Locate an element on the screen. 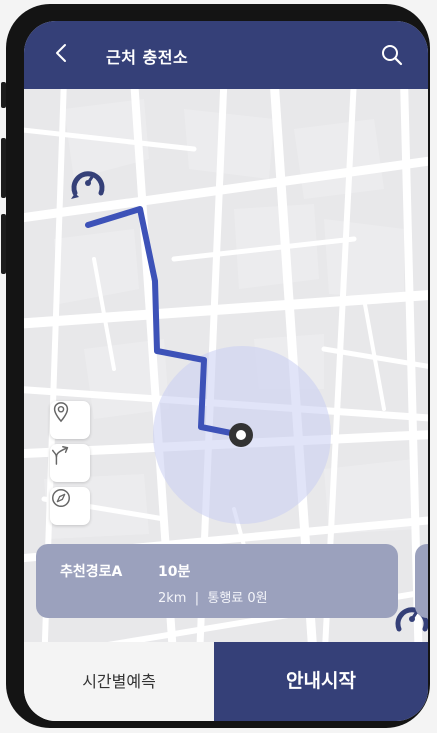 This screenshot has height=733, width=437. map-tool-compass is located at coordinates (70, 506).